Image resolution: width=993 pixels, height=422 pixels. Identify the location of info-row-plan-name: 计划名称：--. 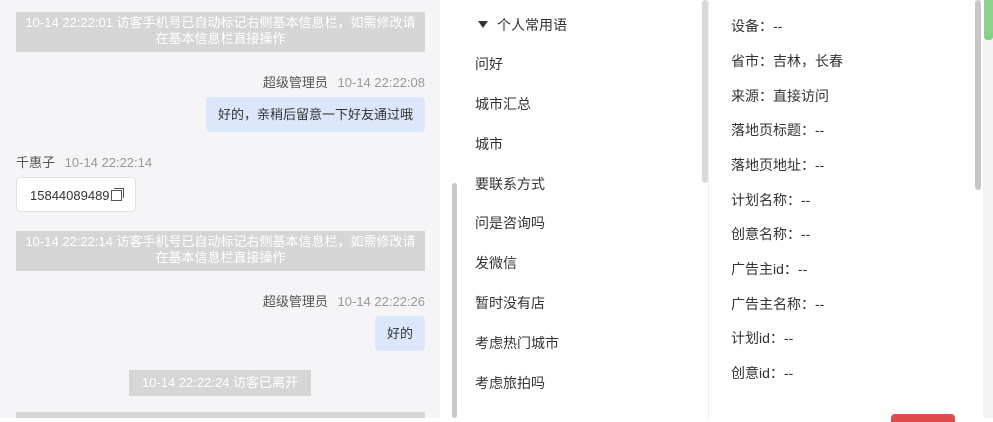
(770, 200).